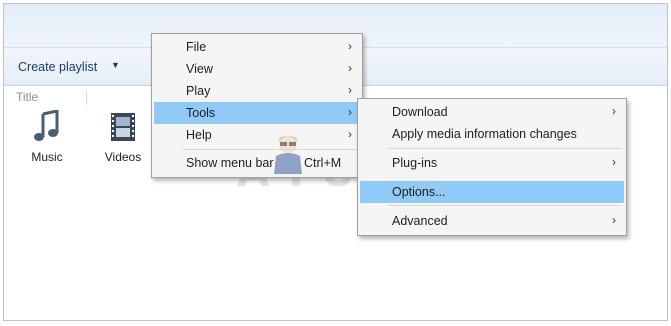 The width and height of the screenshot is (671, 326). Describe the element at coordinates (420, 221) in the screenshot. I see `menu-item-label: Advanced` at that location.